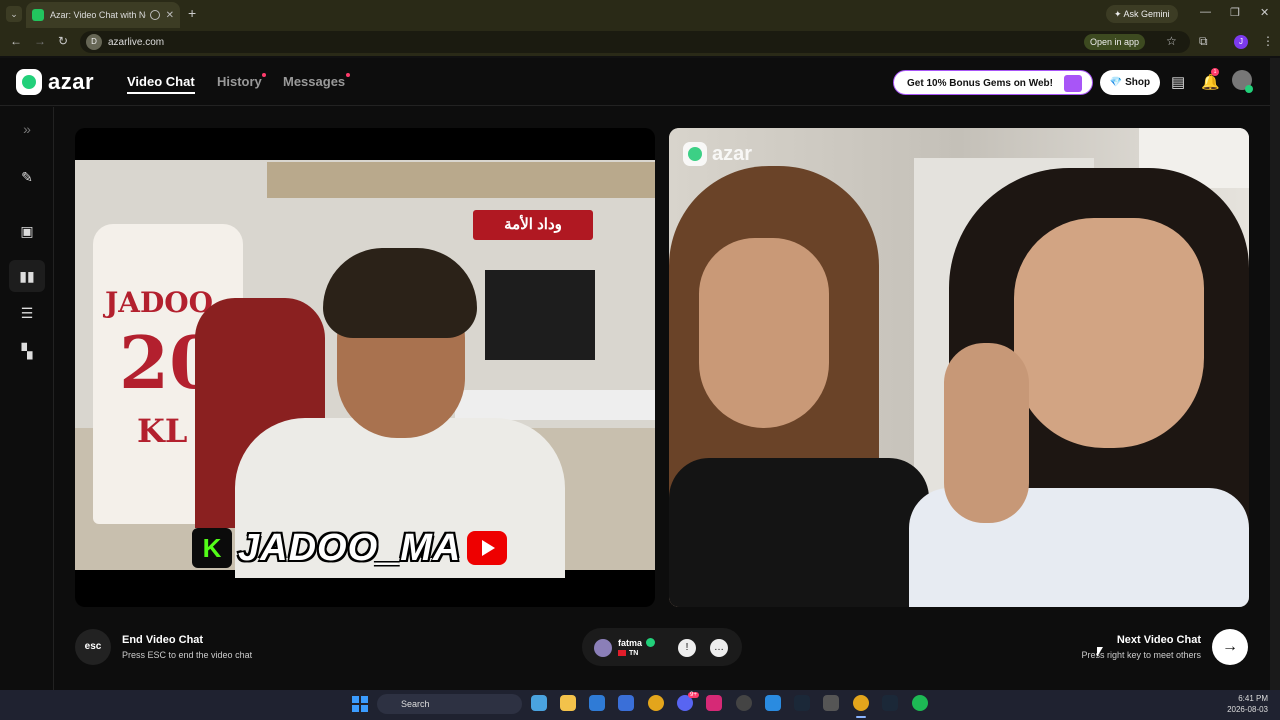 The image size is (1280, 720). Describe the element at coordinates (603, 648) in the screenshot. I see `partner-avatar` at that location.